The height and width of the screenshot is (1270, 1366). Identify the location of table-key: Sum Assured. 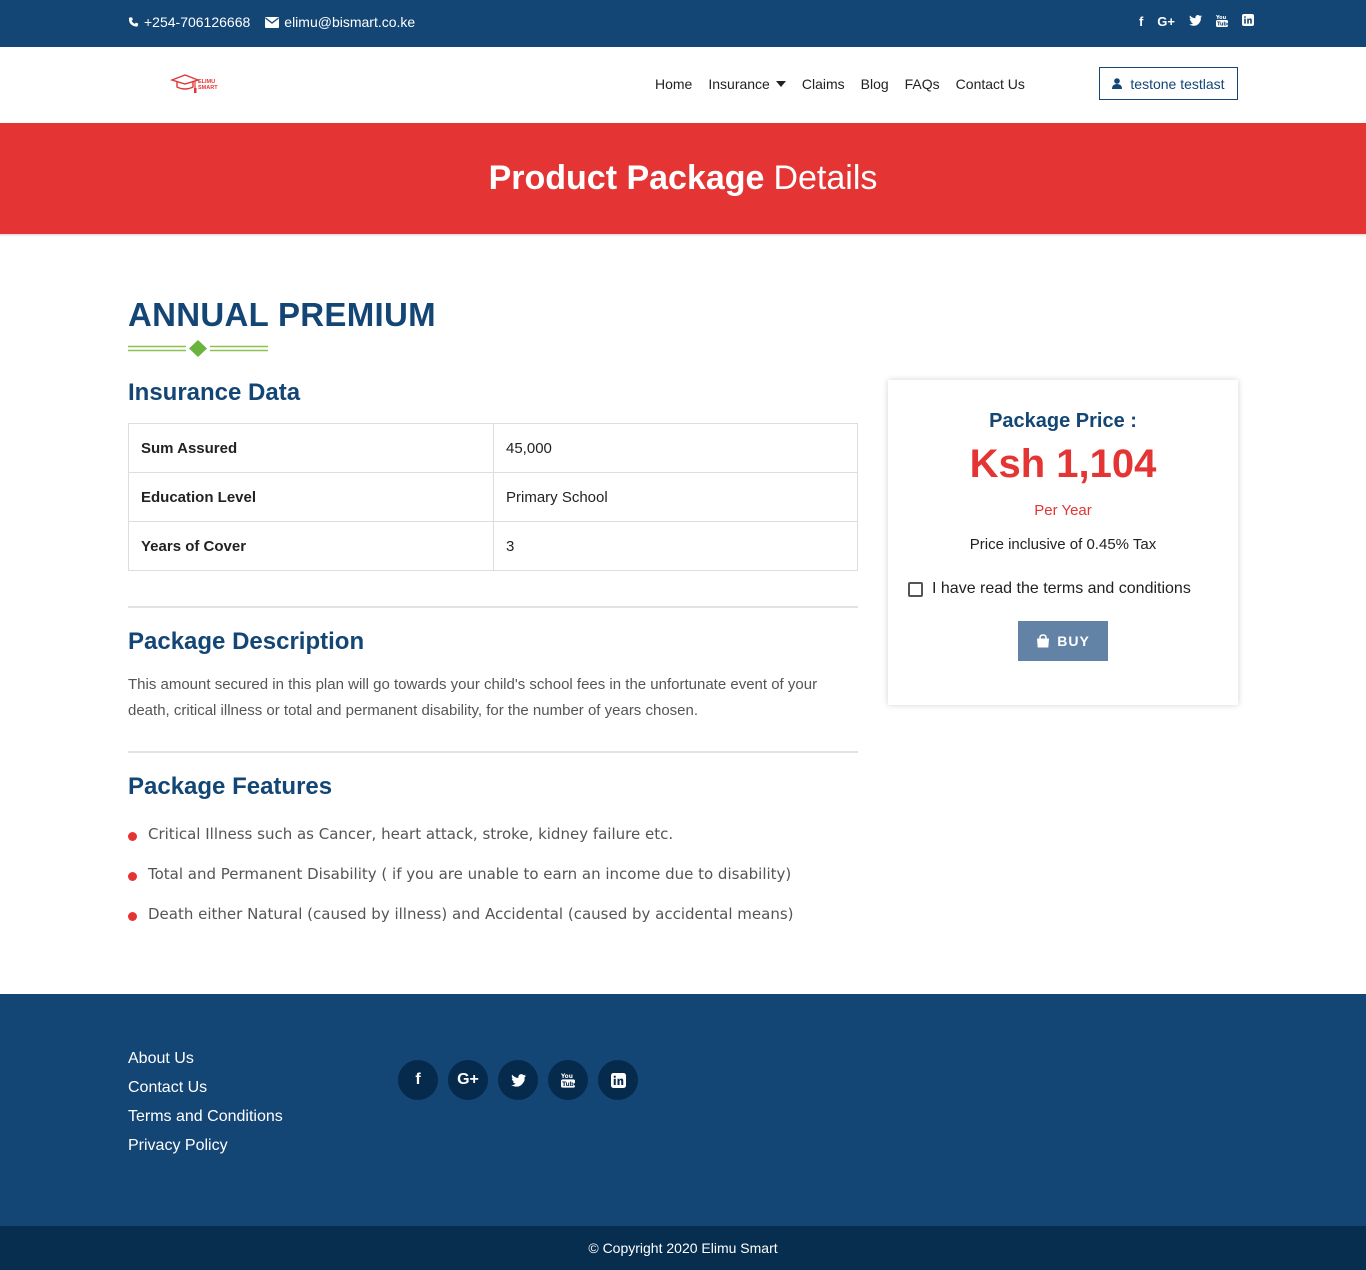
(311, 448).